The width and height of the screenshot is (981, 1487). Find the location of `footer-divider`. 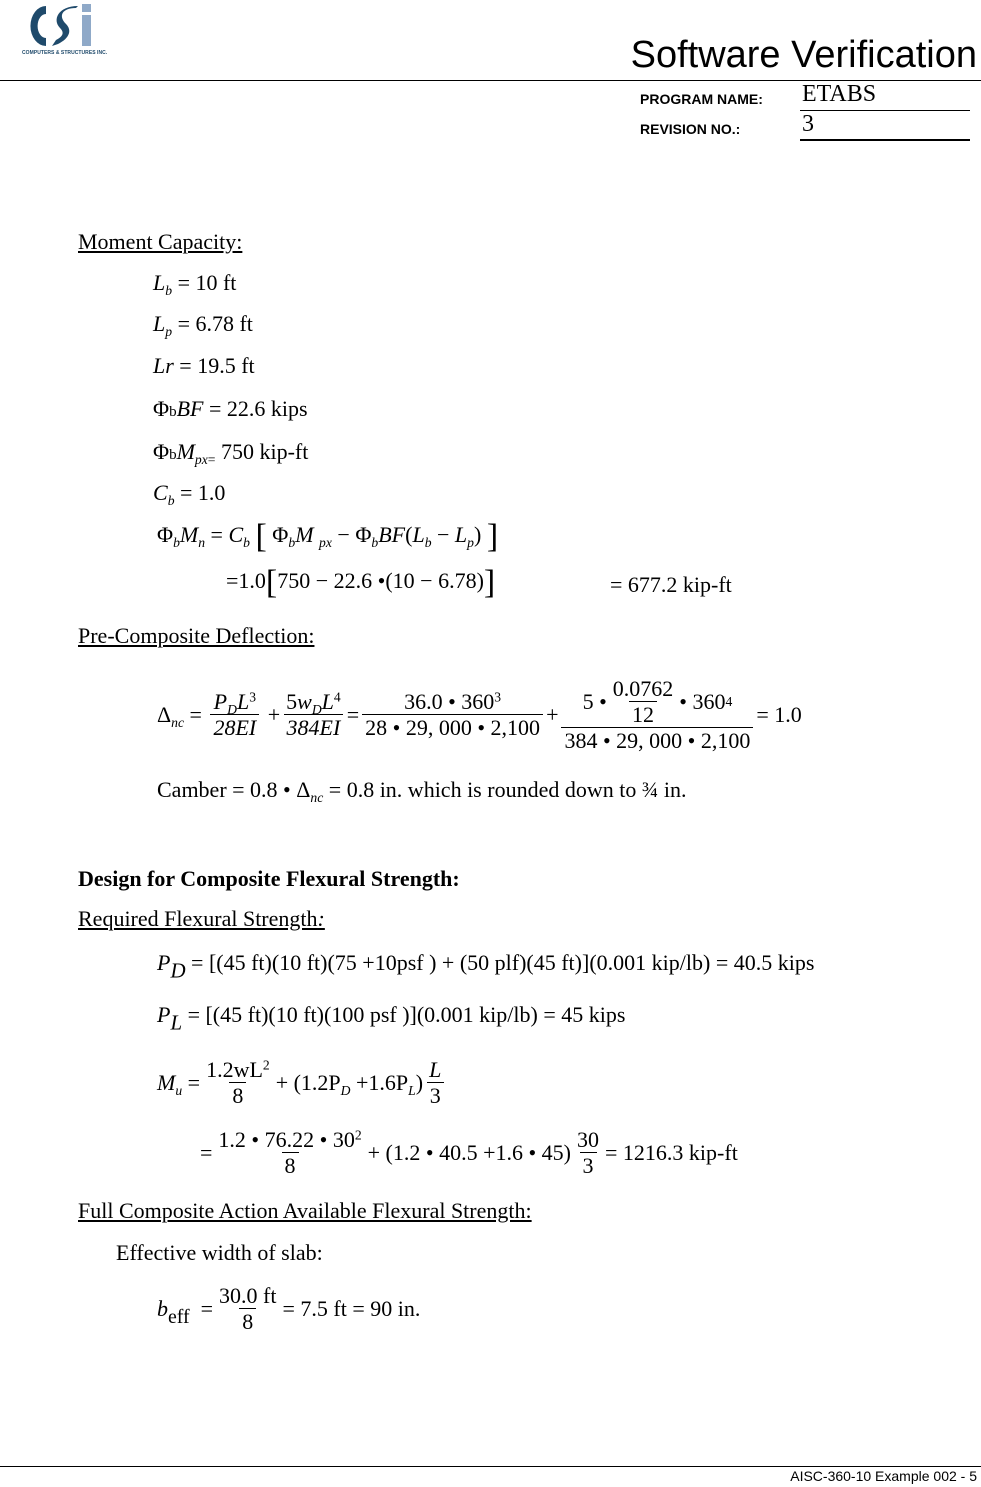

footer-divider is located at coordinates (490, 1466).